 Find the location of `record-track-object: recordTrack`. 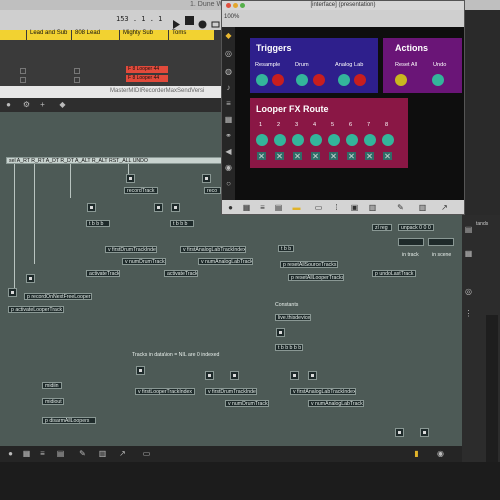

record-track-object: recordTrack is located at coordinates (141, 190).